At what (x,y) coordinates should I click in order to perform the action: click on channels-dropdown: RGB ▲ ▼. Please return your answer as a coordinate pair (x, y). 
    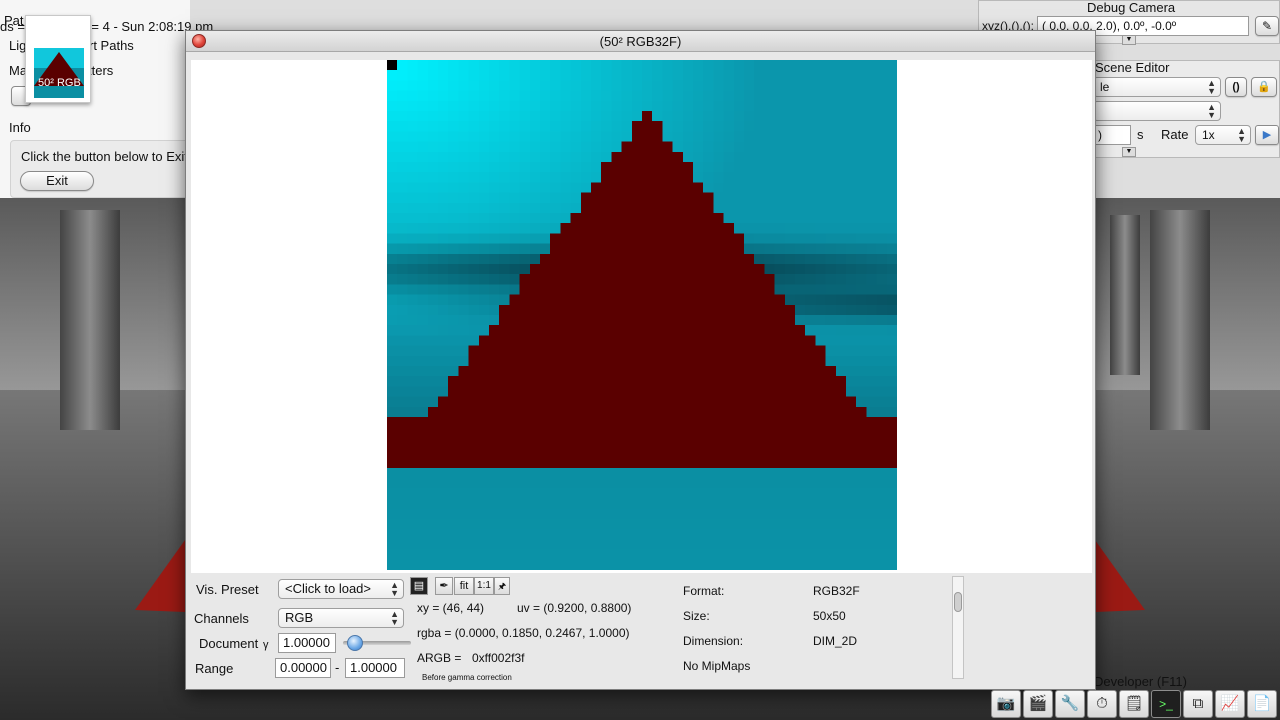
    Looking at the image, I should click on (341, 618).